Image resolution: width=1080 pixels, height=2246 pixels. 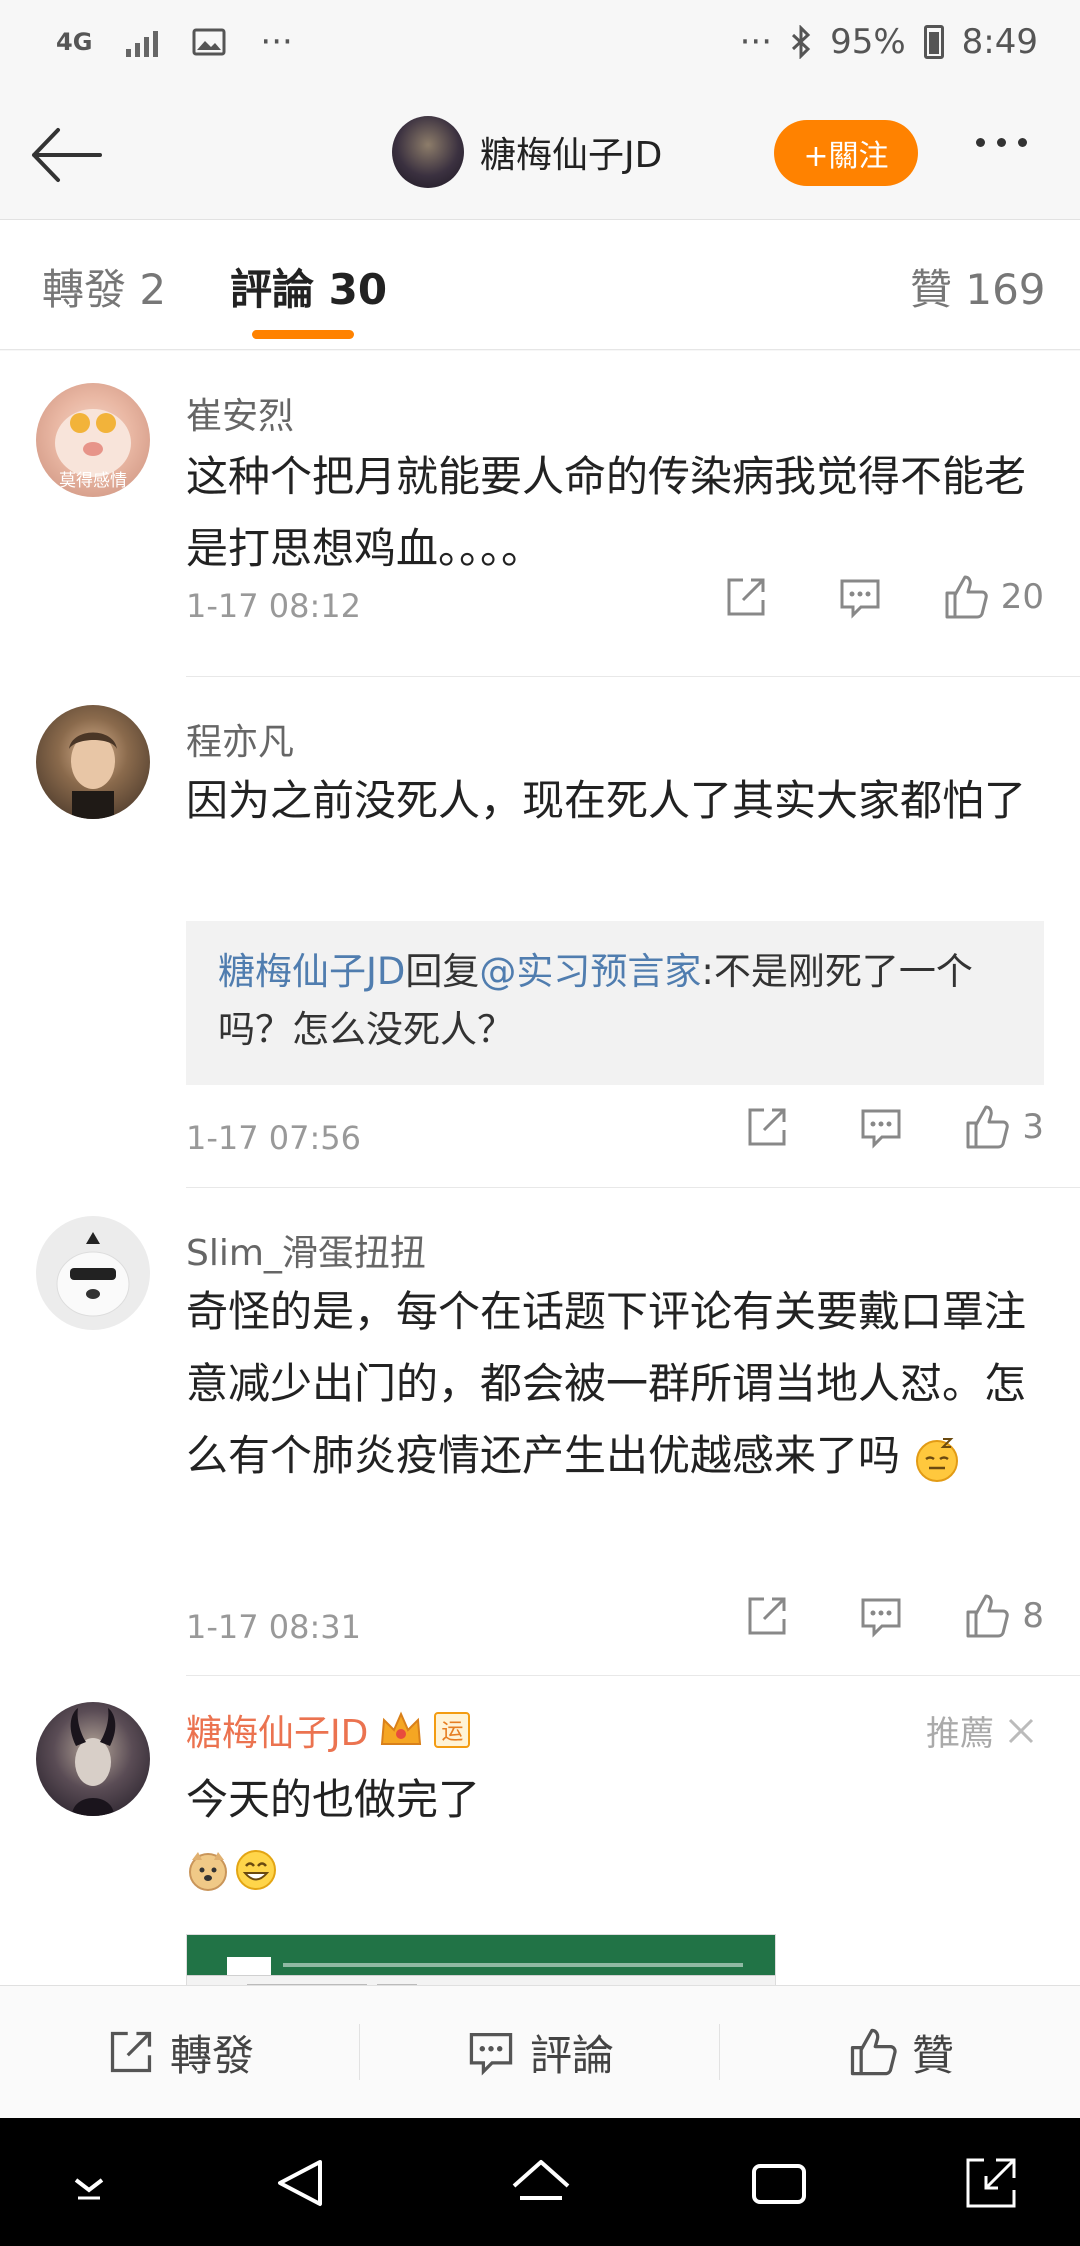 I want to click on status-more-indicator: ···, so click(x=756, y=42).